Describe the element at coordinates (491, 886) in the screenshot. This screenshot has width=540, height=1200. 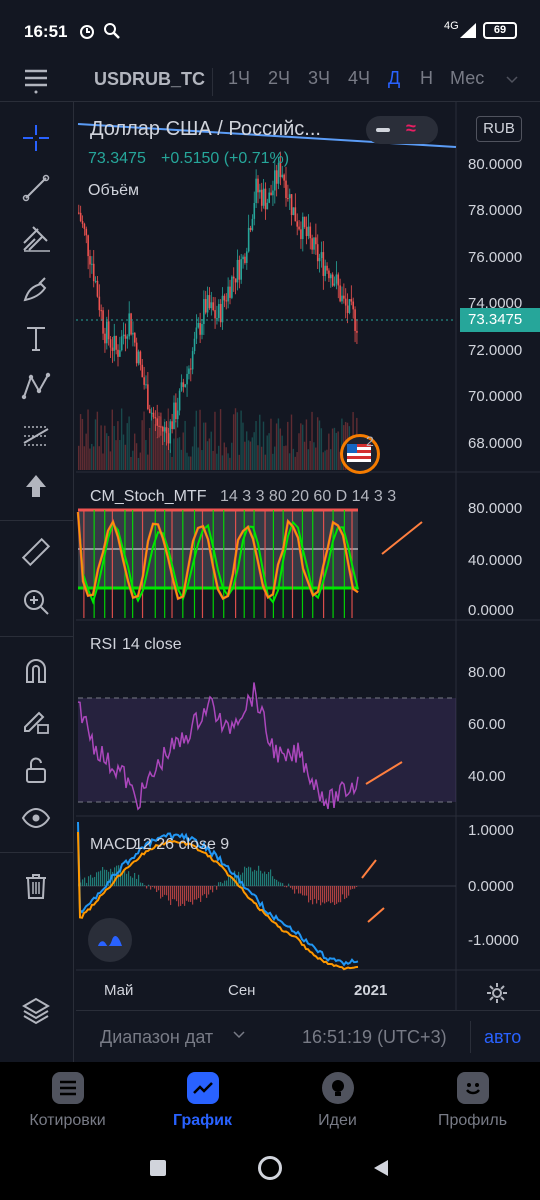
I see `macd-tick: 0.0000` at that location.